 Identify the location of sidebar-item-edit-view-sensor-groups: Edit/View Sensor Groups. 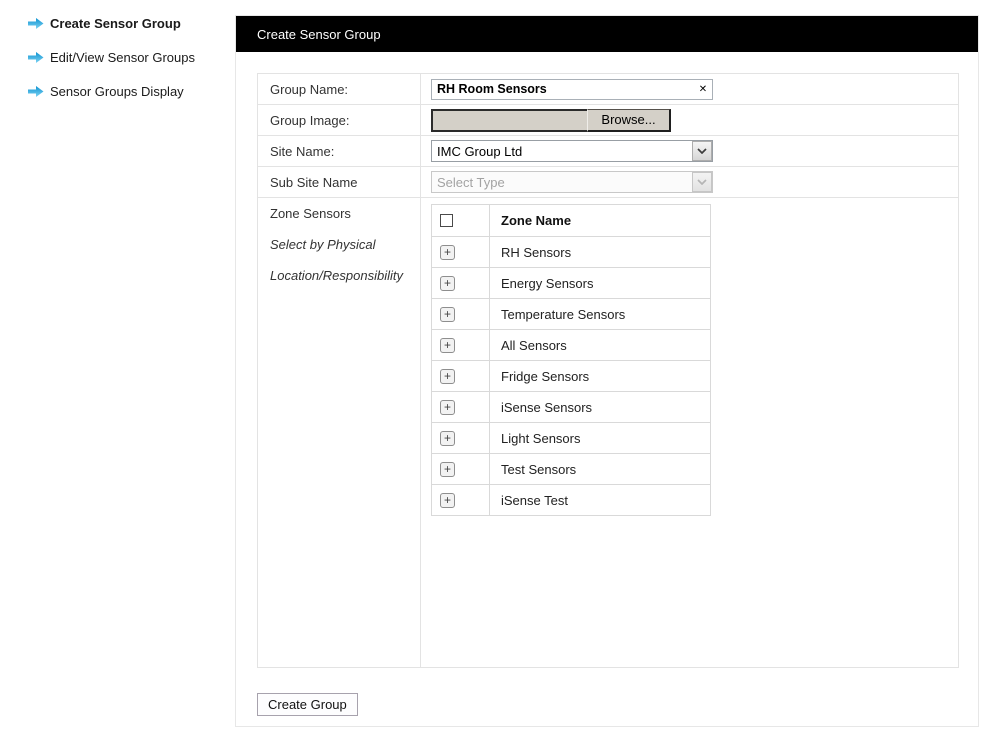
(111, 57).